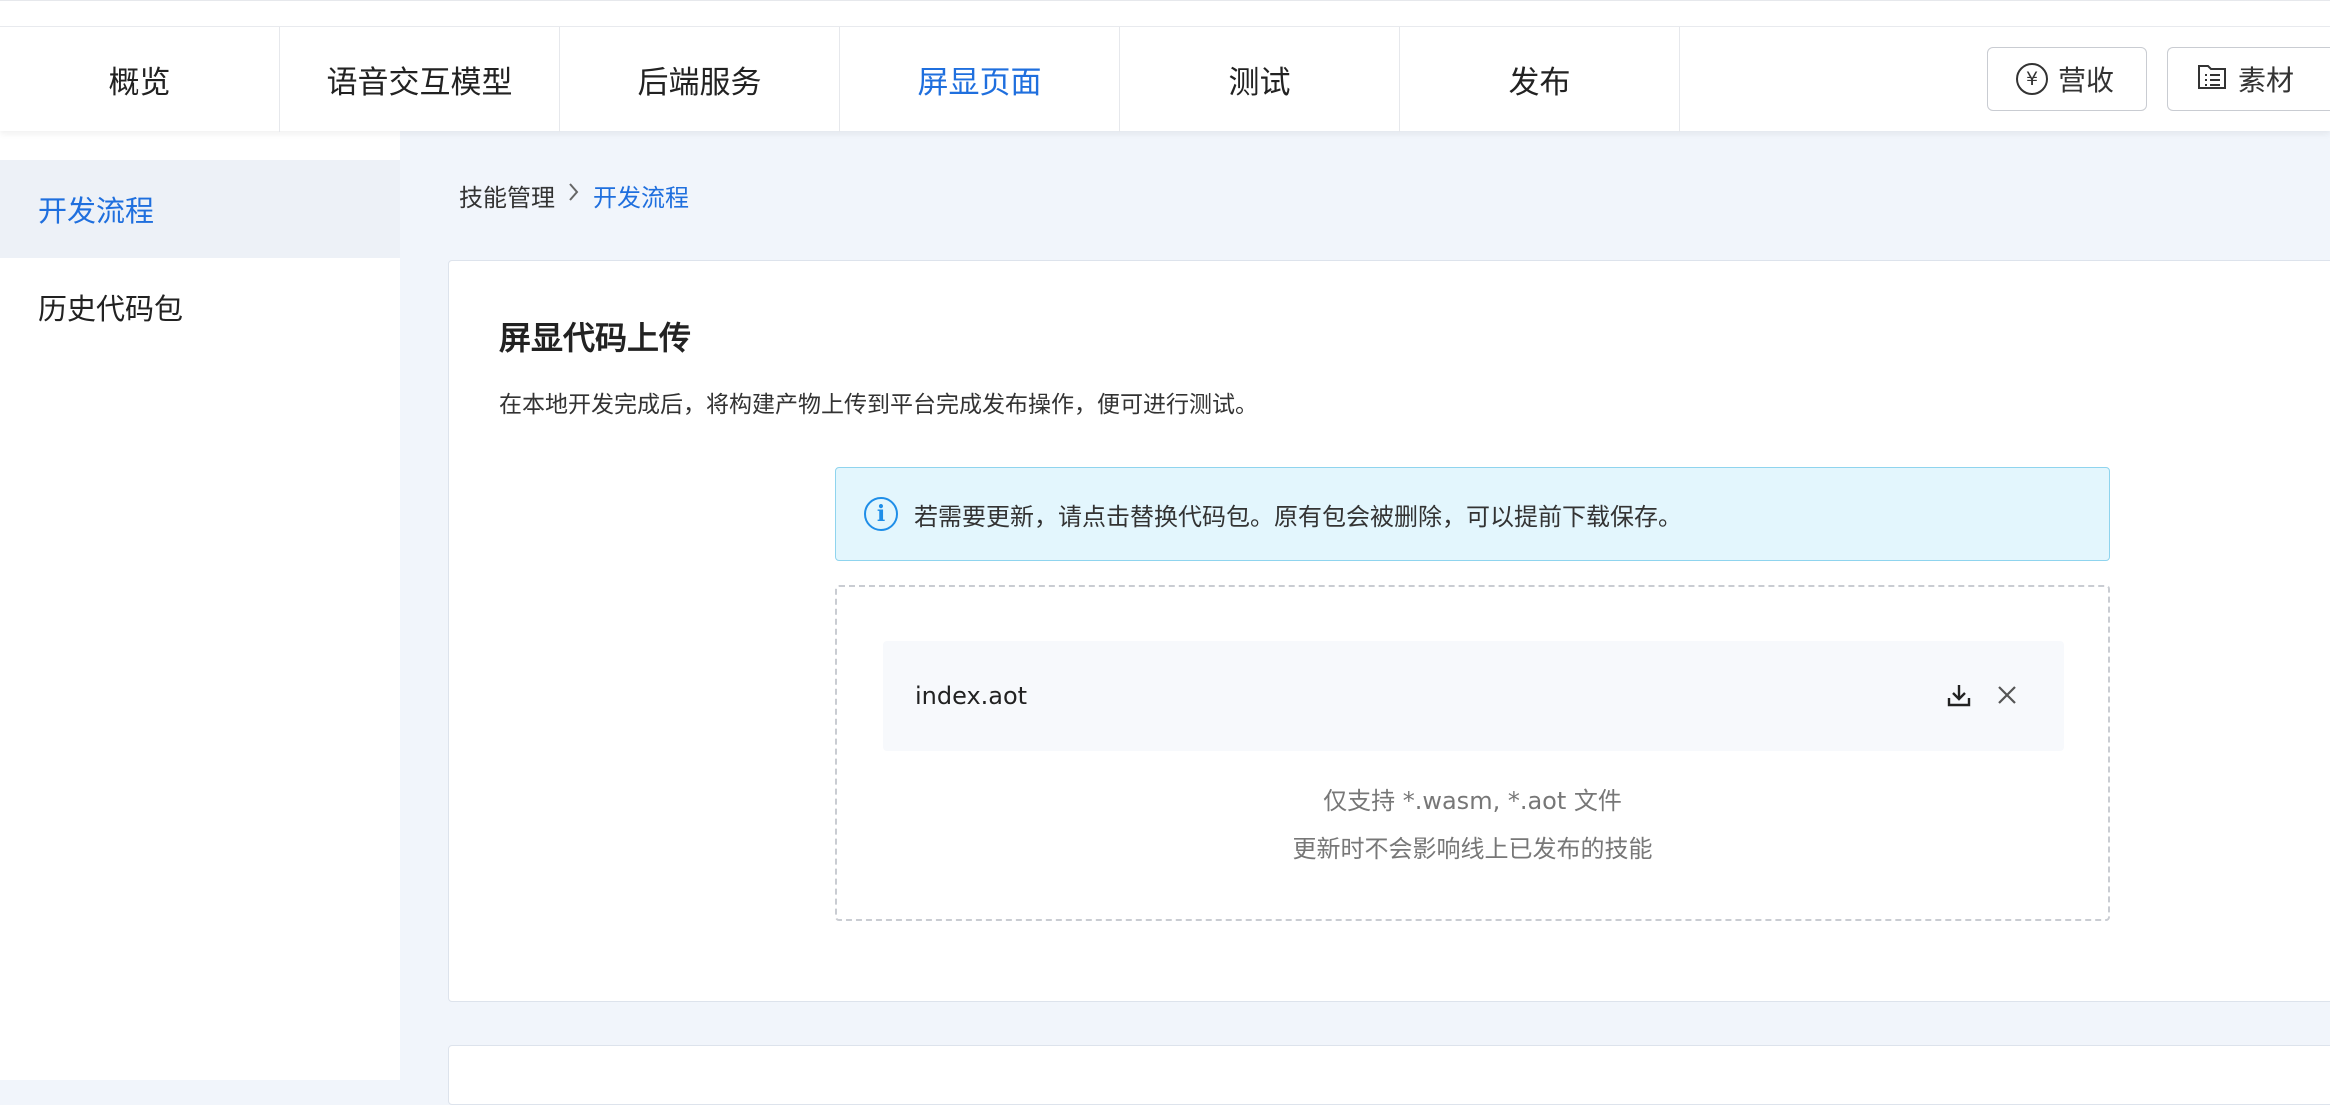  Describe the element at coordinates (1389, 1075) in the screenshot. I see `next-card` at that location.